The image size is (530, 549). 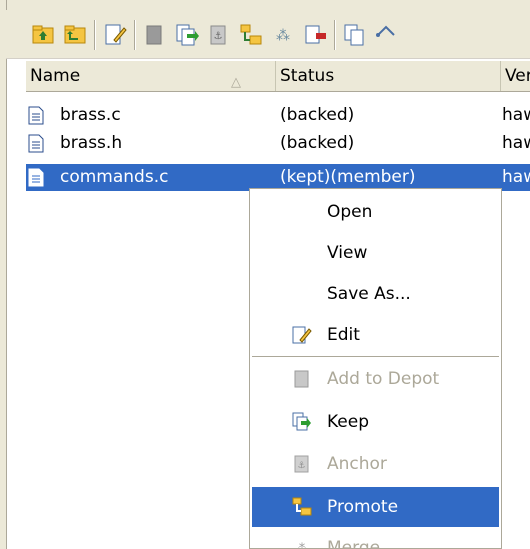 What do you see at coordinates (91, 143) in the screenshot?
I see `file-name: brass.h` at bounding box center [91, 143].